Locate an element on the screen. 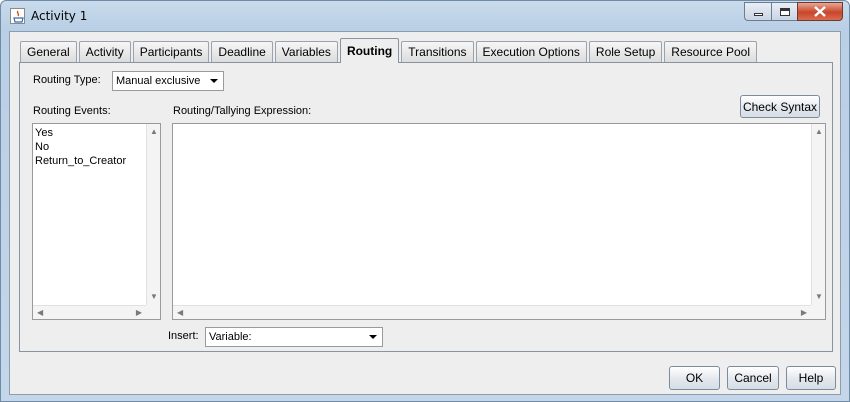 This screenshot has width=850, height=402. minimize-button is located at coordinates (757, 11).